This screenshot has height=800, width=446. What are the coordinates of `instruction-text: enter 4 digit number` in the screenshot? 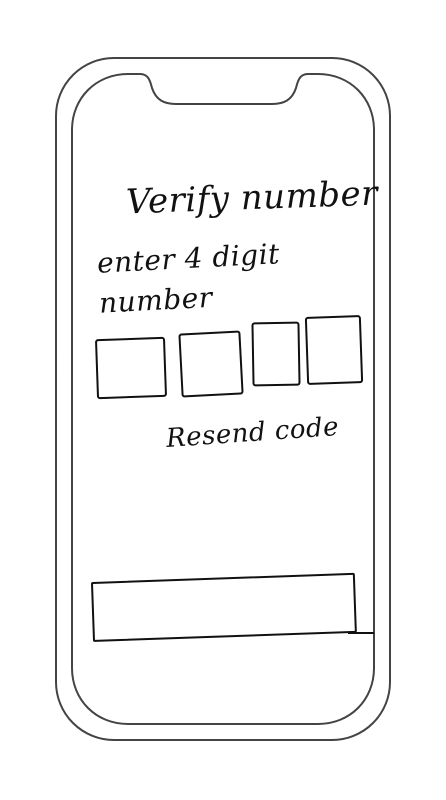 It's located at (188, 278).